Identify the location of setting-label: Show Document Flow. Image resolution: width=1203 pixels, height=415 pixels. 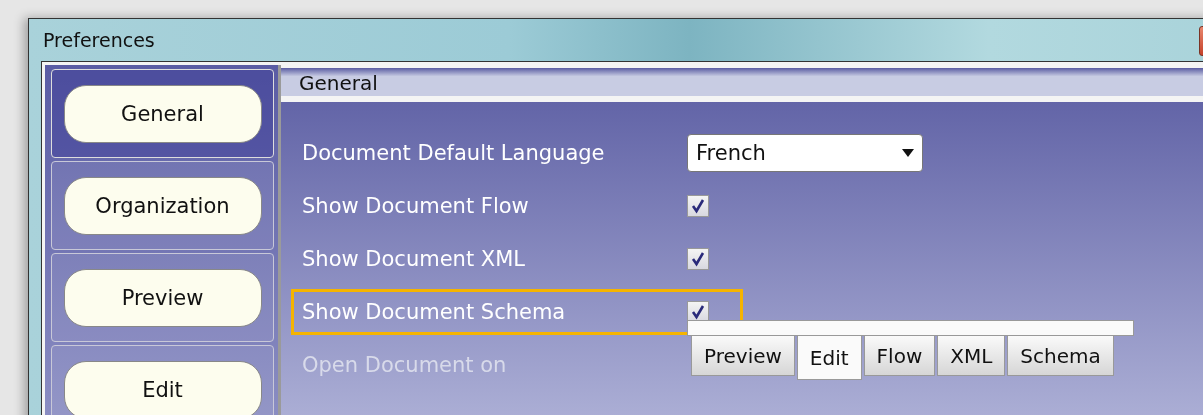
(415, 206).